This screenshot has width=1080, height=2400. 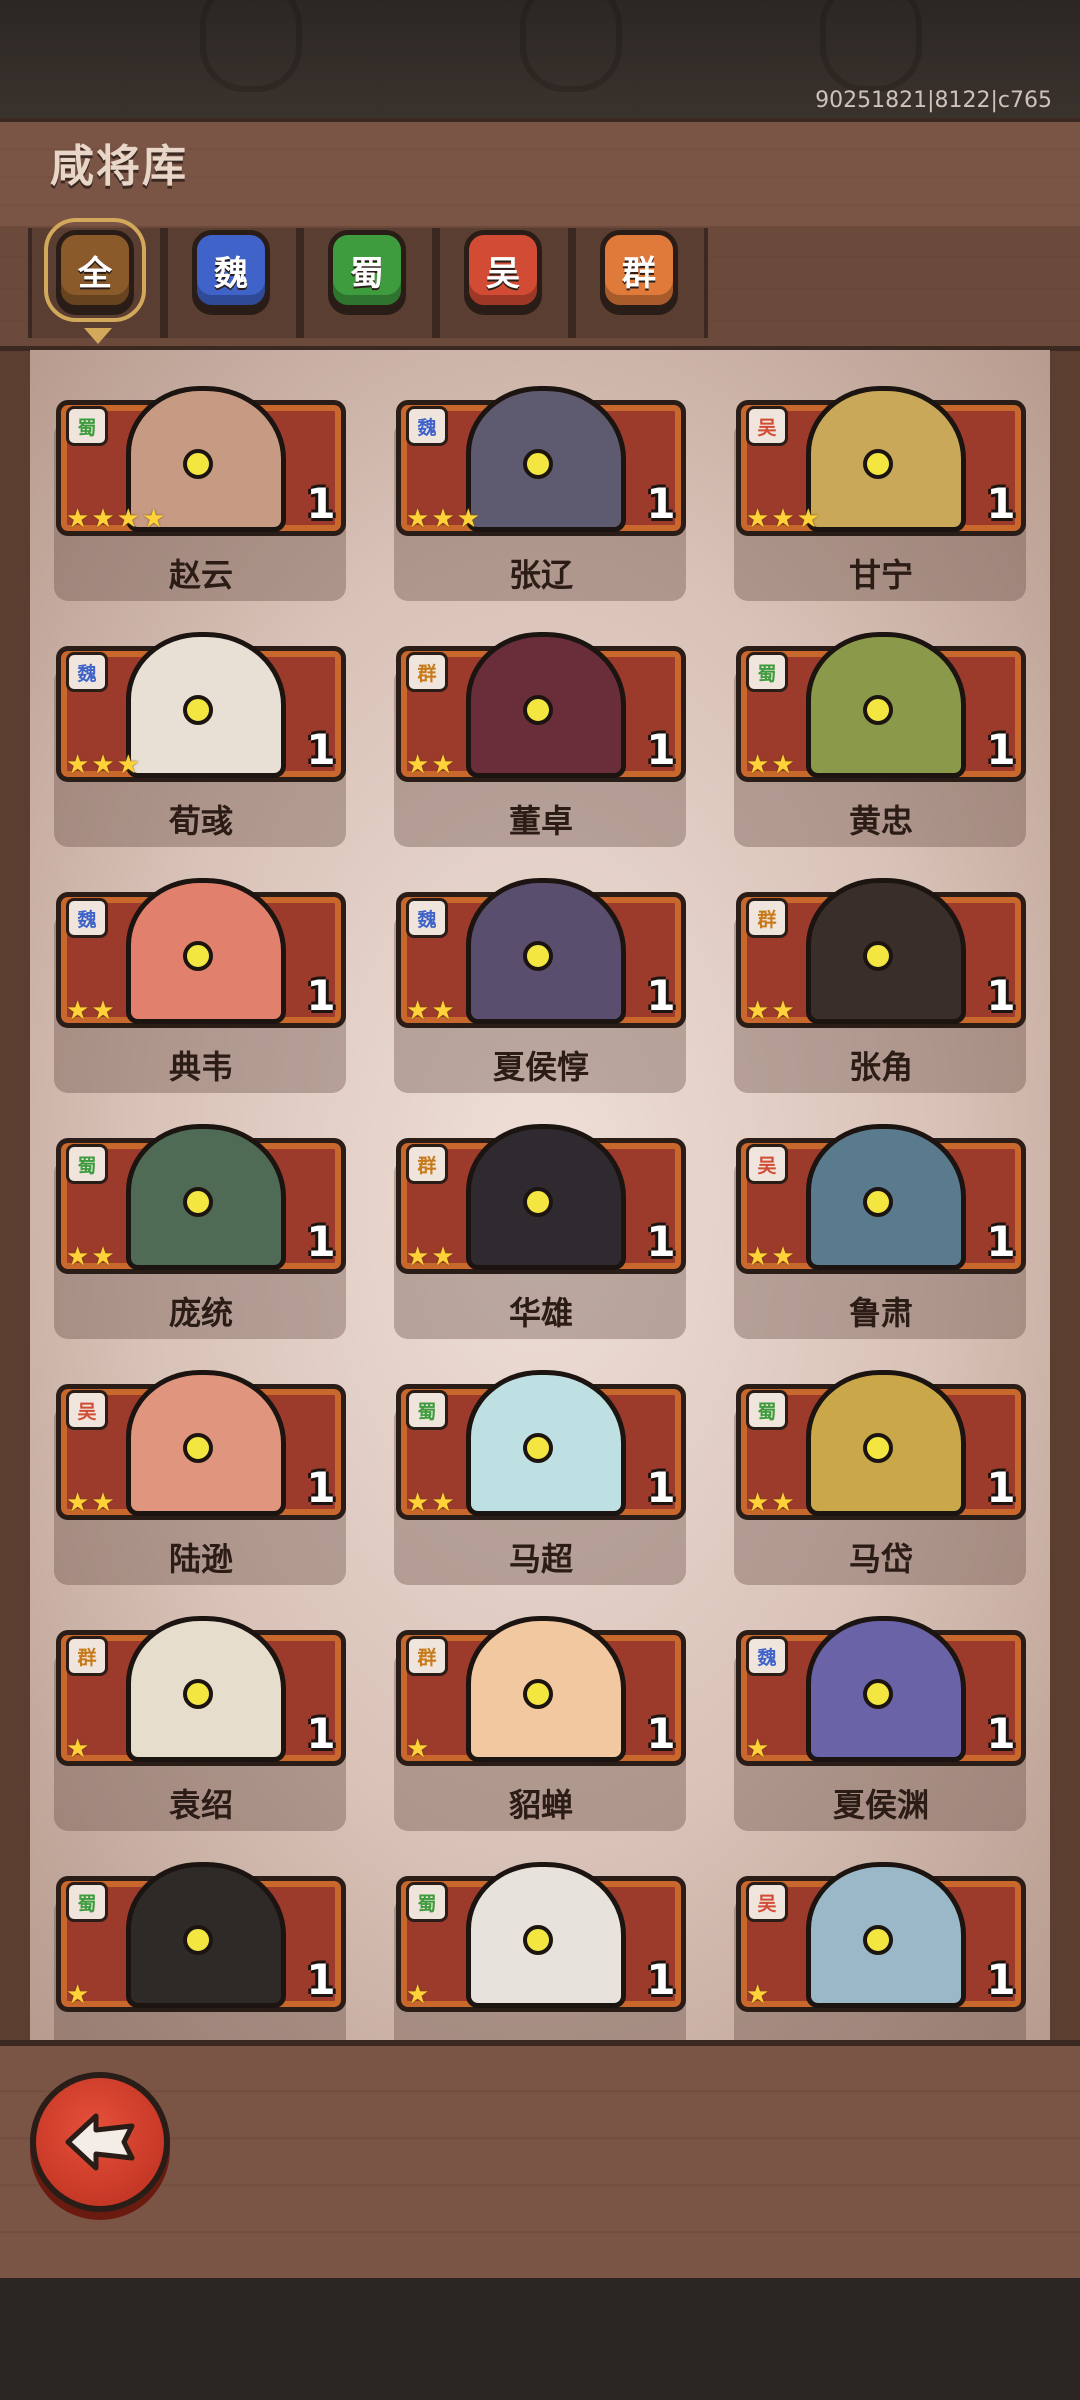 What do you see at coordinates (200, 1232) in the screenshot?
I see `hero-card: 蜀 1 ★ ★ 庞统` at bounding box center [200, 1232].